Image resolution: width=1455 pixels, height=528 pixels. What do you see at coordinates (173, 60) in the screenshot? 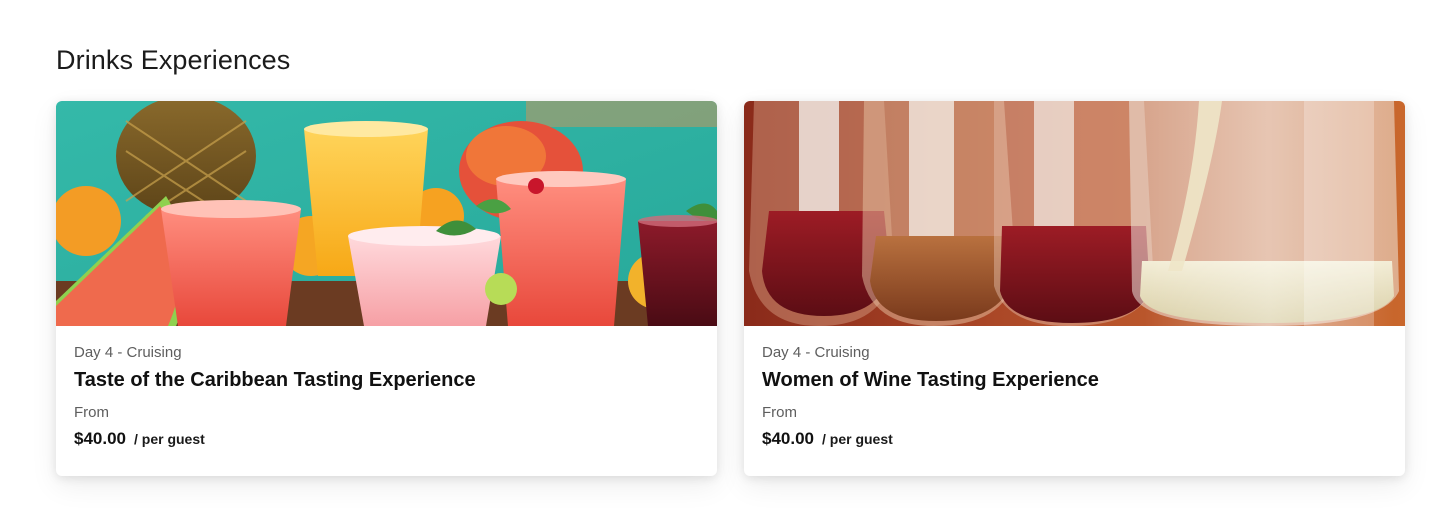
I see `section-title: Drinks Experiences` at bounding box center [173, 60].